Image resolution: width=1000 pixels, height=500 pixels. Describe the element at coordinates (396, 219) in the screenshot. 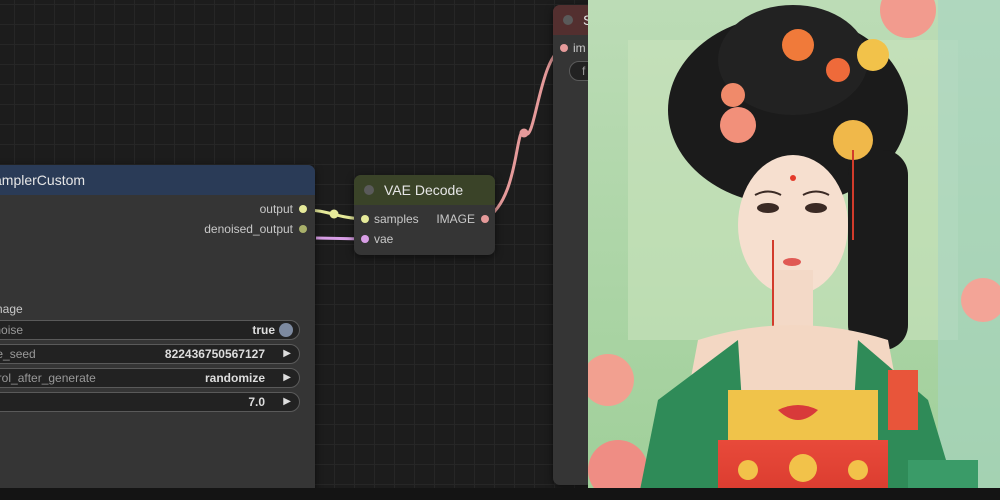

I see `vae-input-samples-label: samples` at that location.